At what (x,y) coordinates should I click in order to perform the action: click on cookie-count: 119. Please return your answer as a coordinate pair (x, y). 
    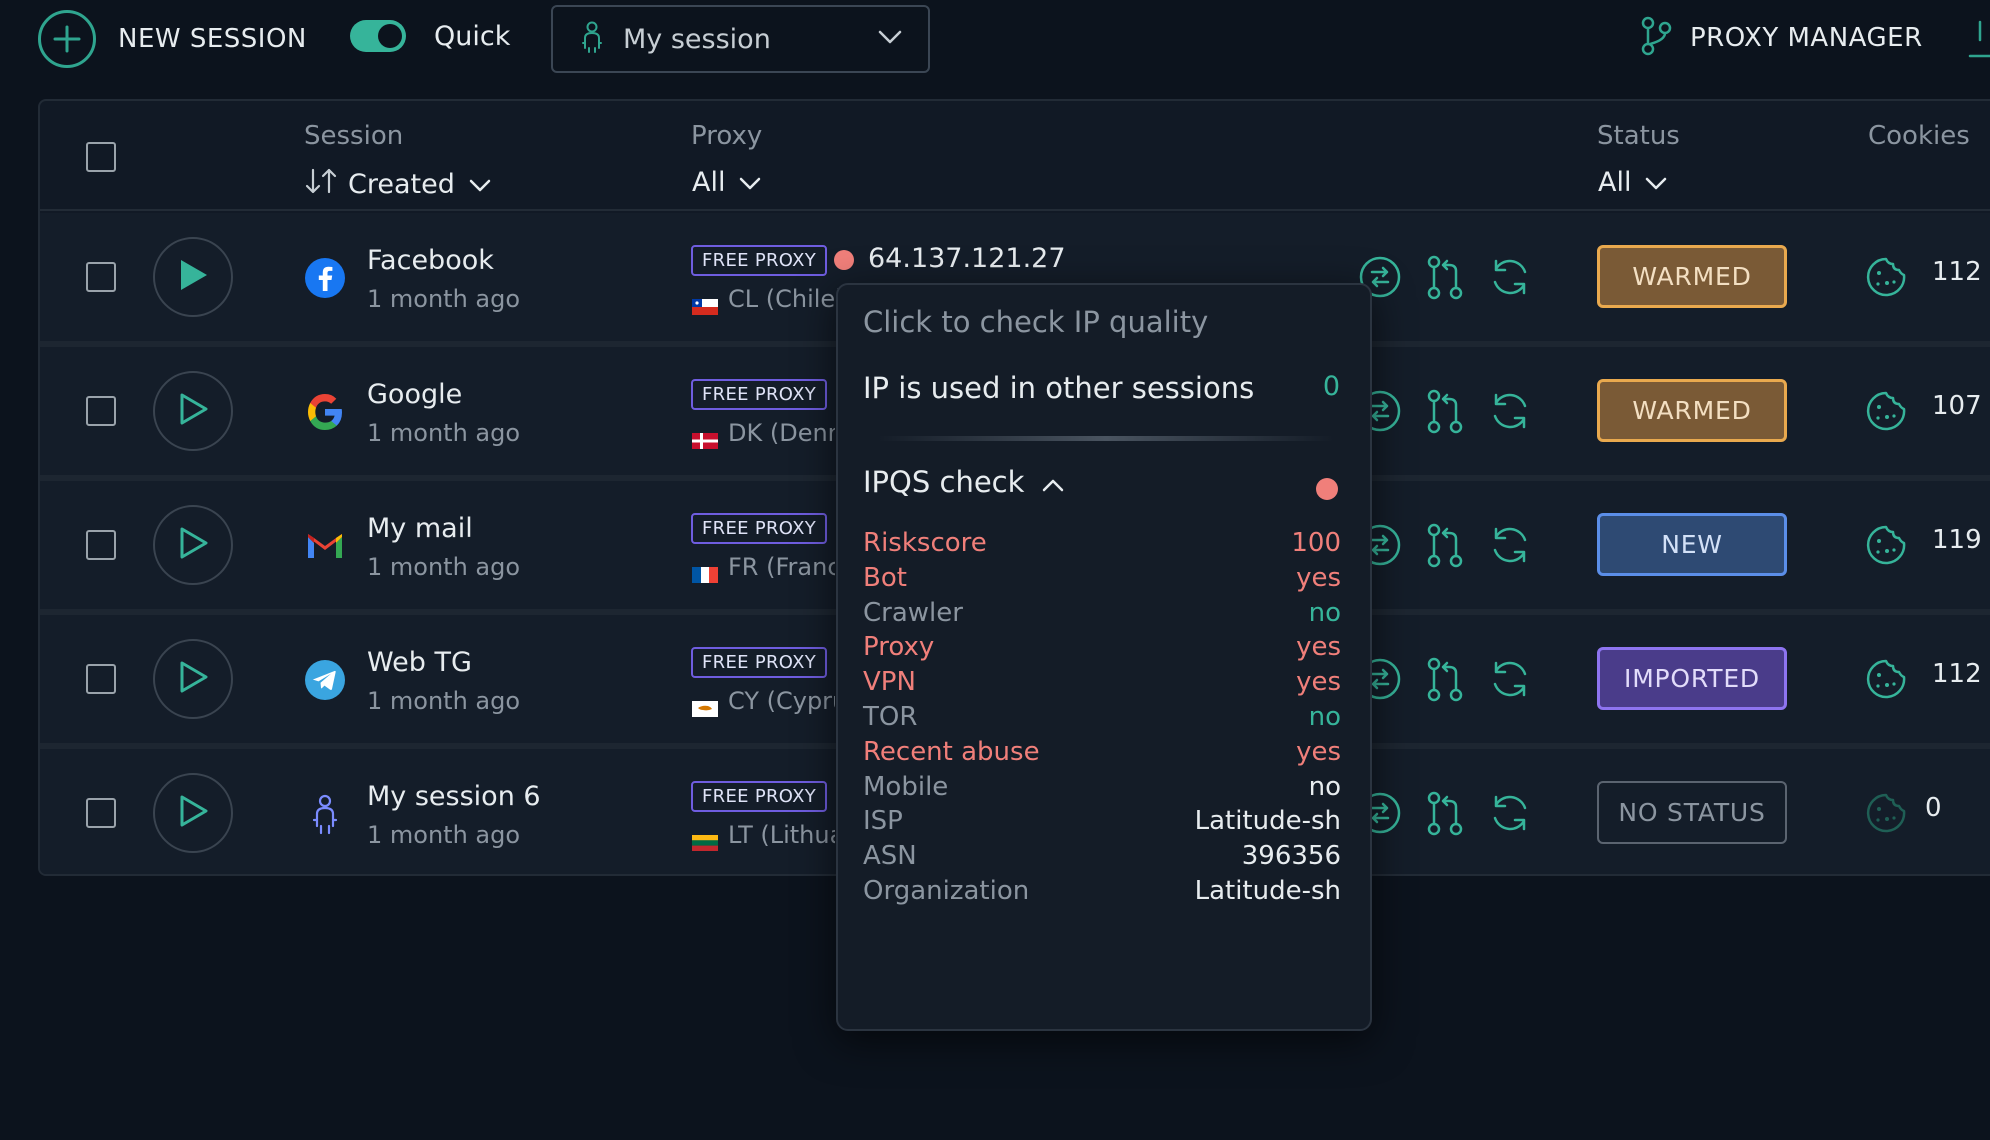
    Looking at the image, I should click on (1957, 540).